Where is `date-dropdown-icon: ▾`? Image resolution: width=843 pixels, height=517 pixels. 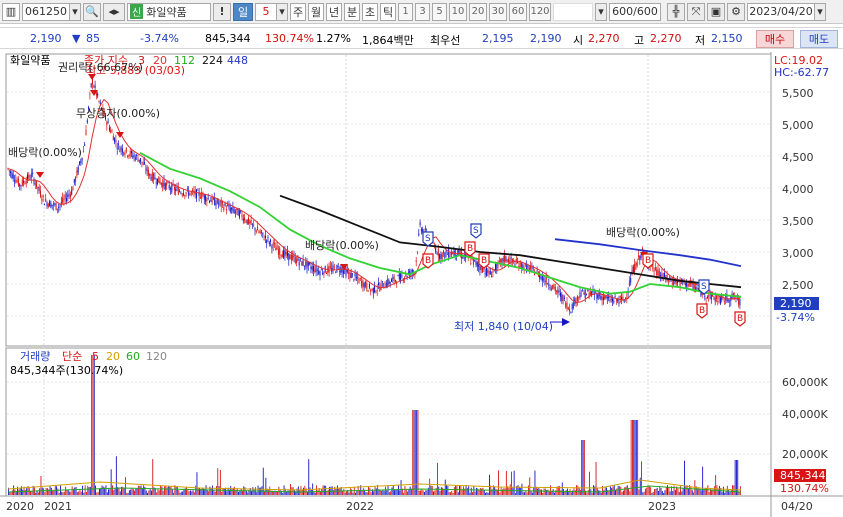 date-dropdown-icon: ▾ is located at coordinates (820, 11).